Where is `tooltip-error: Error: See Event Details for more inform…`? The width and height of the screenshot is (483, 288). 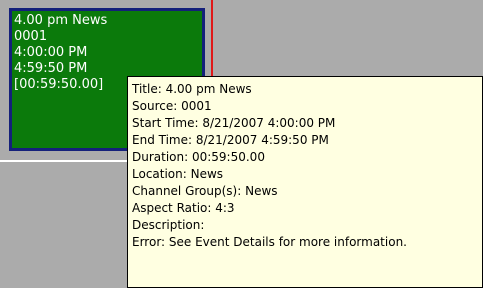
tooltip-error: Error: See Event Details for more inform… is located at coordinates (269, 242).